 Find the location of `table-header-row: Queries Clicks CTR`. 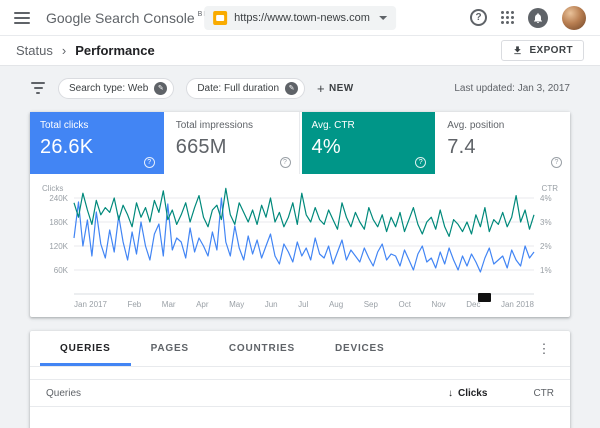

table-header-row: Queries Clicks CTR is located at coordinates (300, 393).